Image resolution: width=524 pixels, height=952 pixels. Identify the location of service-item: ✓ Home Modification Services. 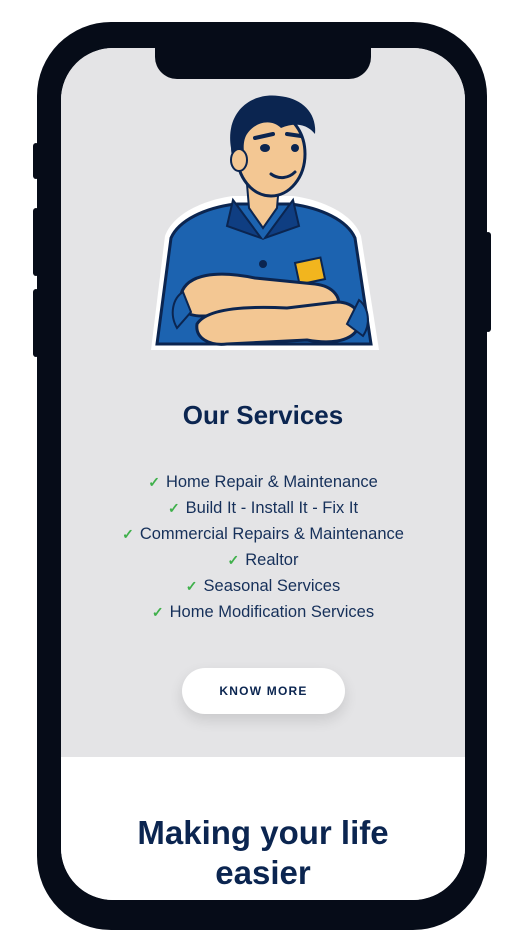
(263, 614).